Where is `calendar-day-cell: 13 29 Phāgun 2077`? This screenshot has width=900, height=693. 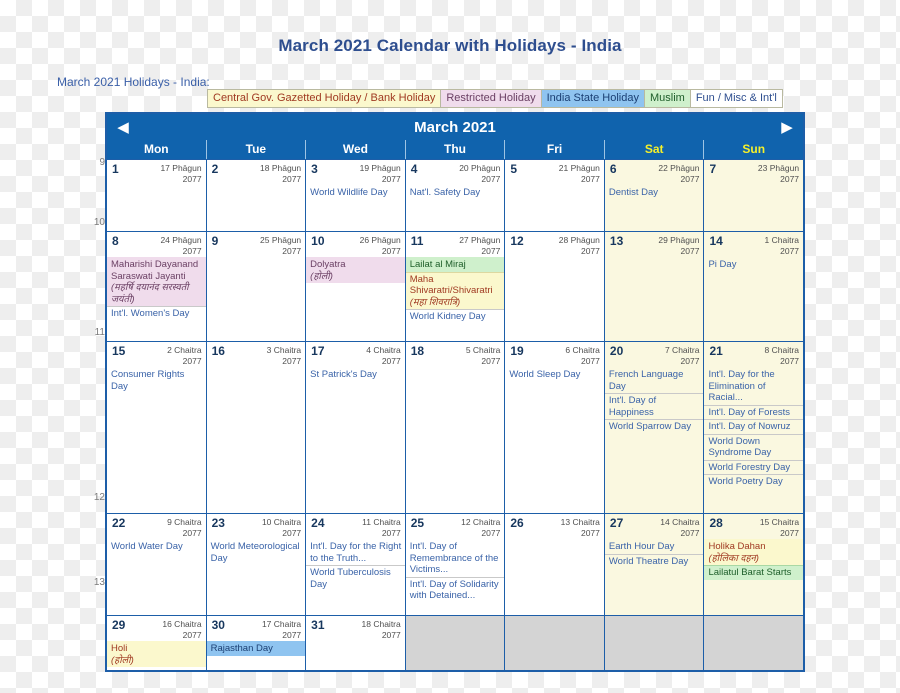 calendar-day-cell: 13 29 Phāgun 2077 is located at coordinates (653, 286).